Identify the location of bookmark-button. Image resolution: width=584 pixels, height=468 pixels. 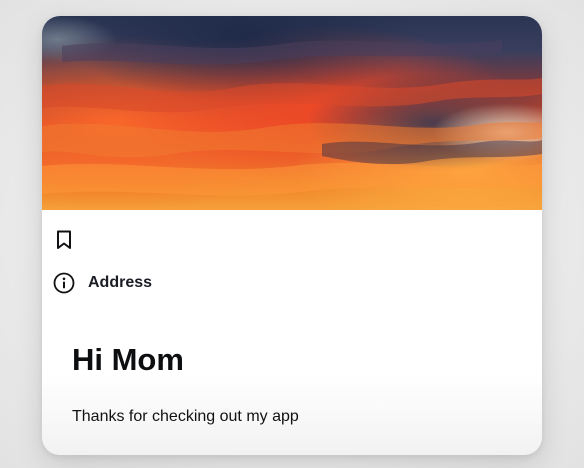
(64, 240).